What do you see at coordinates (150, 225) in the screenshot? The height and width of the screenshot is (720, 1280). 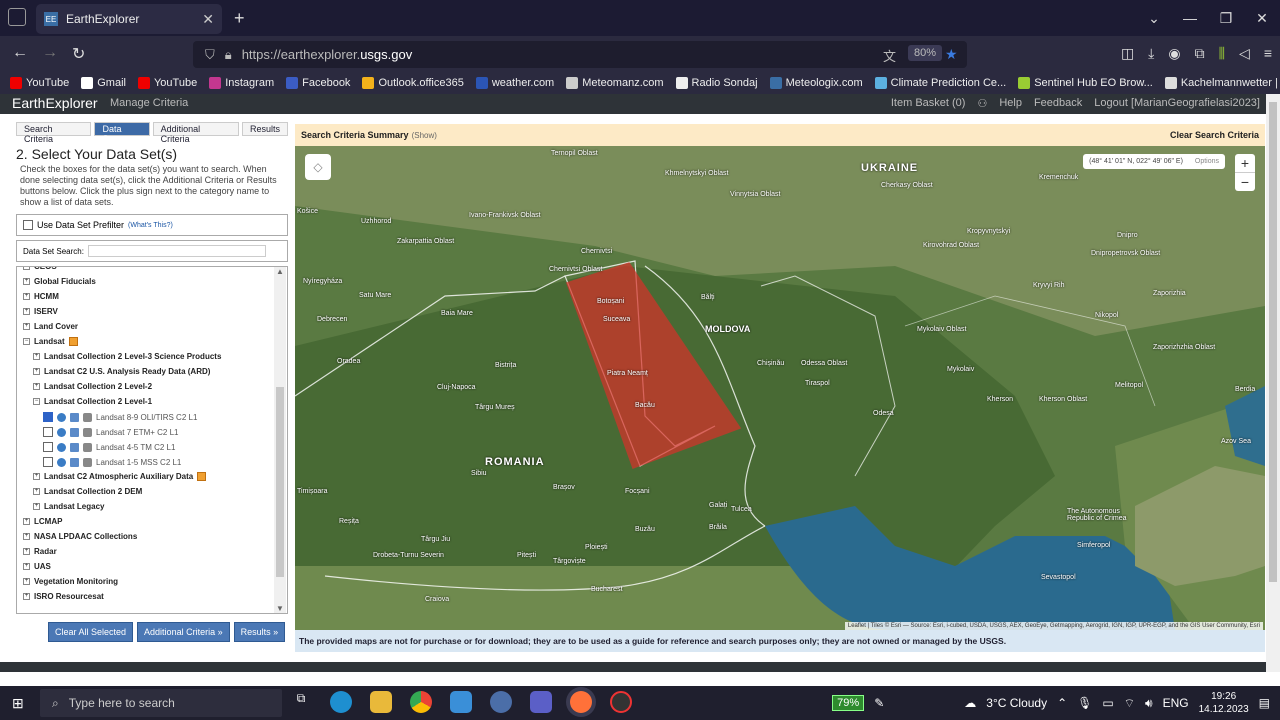 I see `whats-this-link: (What's This?)` at bounding box center [150, 225].